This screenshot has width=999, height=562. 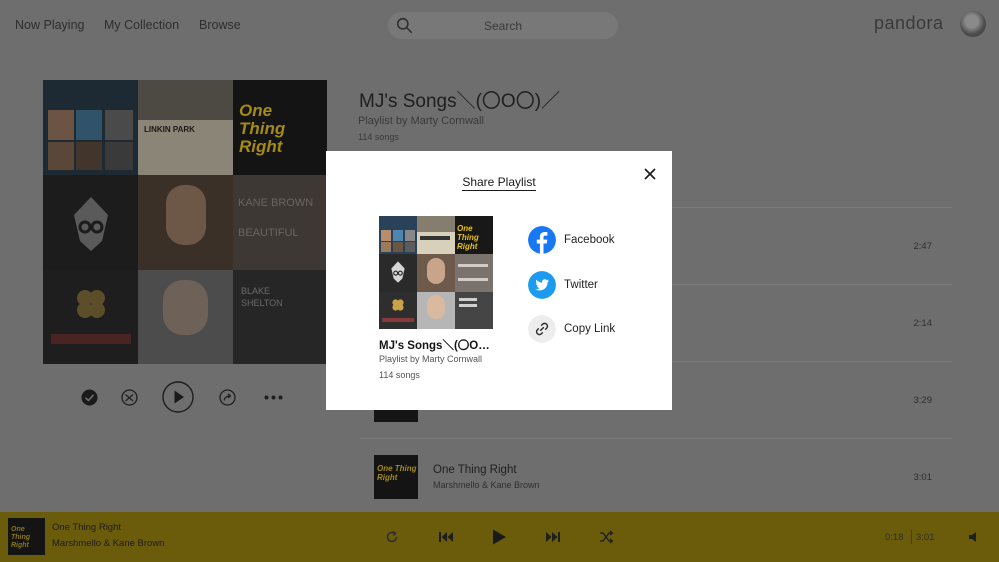 I want to click on link-icon, so click(x=542, y=329).